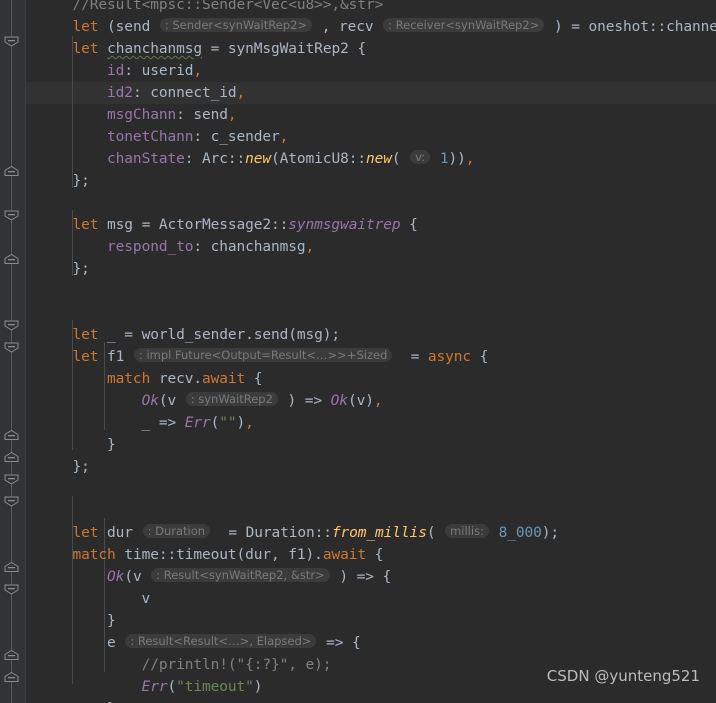 The height and width of the screenshot is (703, 716). I want to click on code-token: )), so click(457, 159).